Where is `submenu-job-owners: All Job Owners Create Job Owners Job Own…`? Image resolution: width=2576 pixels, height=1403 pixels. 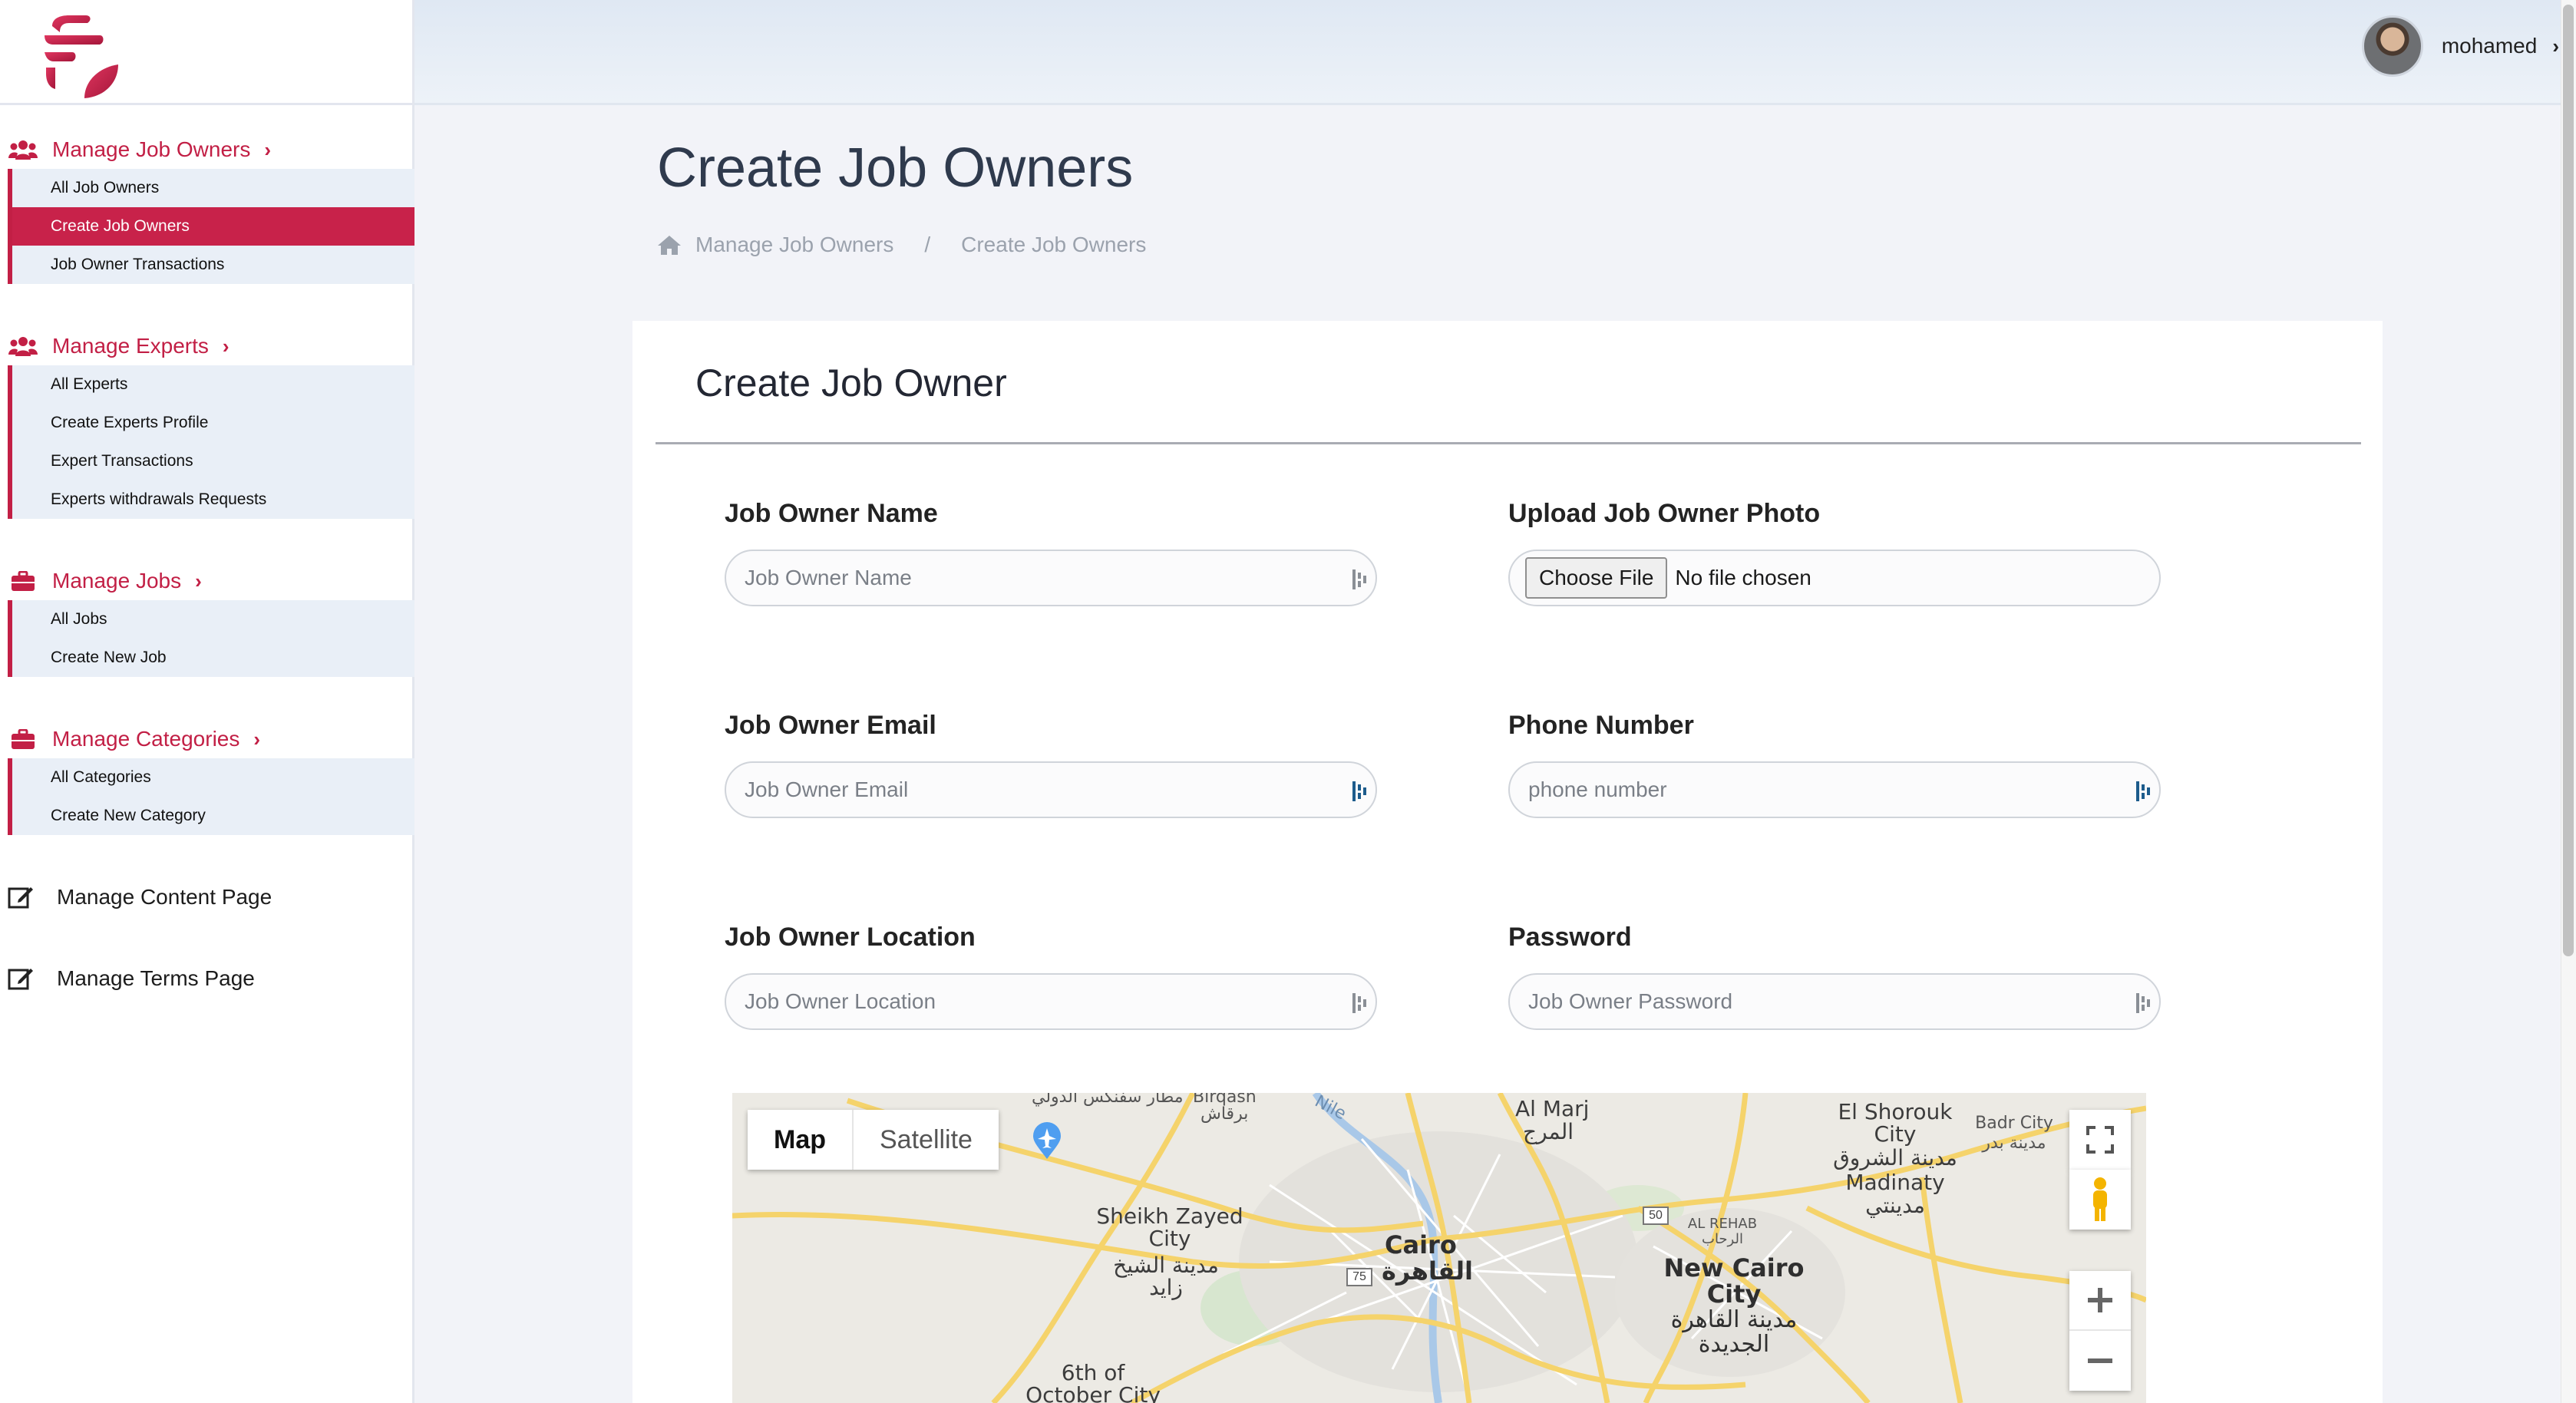
submenu-job-owners: All Job Owners Create Job Owners Job Own… is located at coordinates (211, 226).